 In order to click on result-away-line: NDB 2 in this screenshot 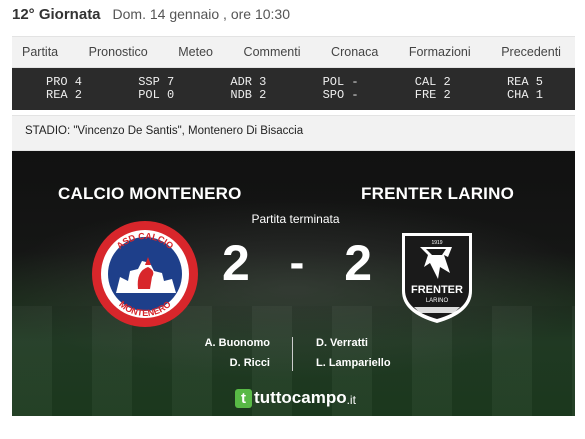, I will do `click(248, 95)`.